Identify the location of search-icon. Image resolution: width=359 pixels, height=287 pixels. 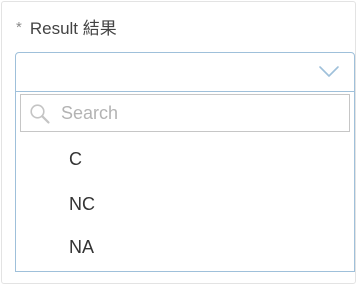
(40, 114).